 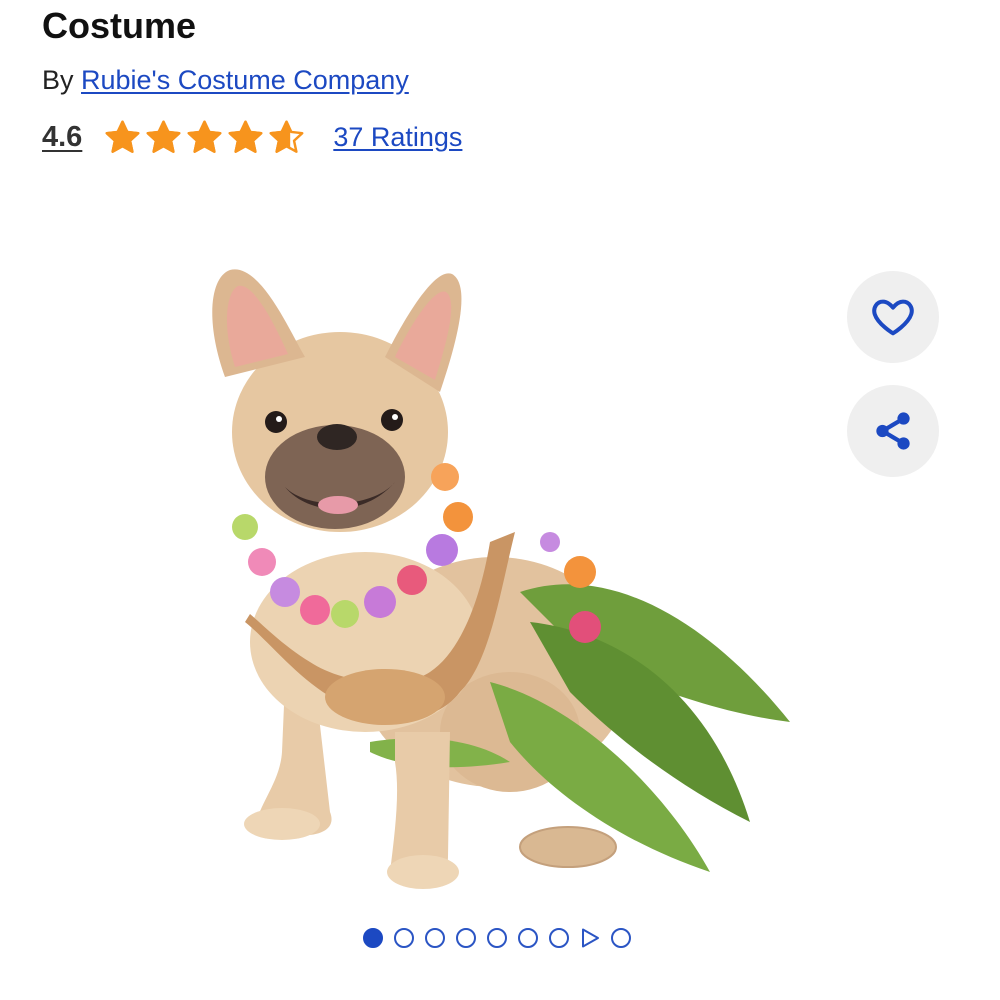 I want to click on share-icon, so click(x=893, y=431).